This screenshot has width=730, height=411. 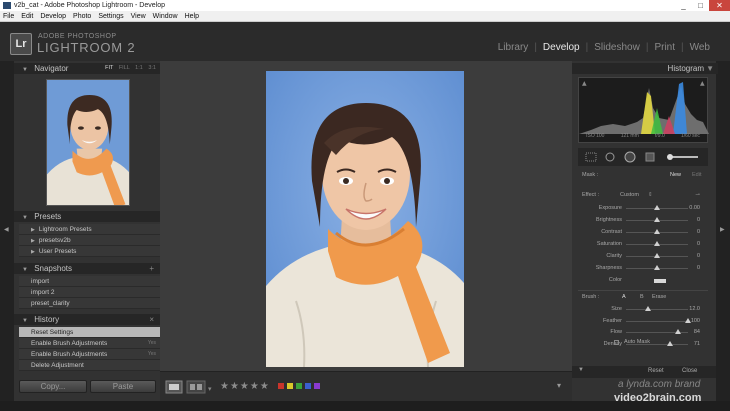 What do you see at coordinates (89, 303) in the screenshot?
I see `snapshot-item: preset_clarity` at bounding box center [89, 303].